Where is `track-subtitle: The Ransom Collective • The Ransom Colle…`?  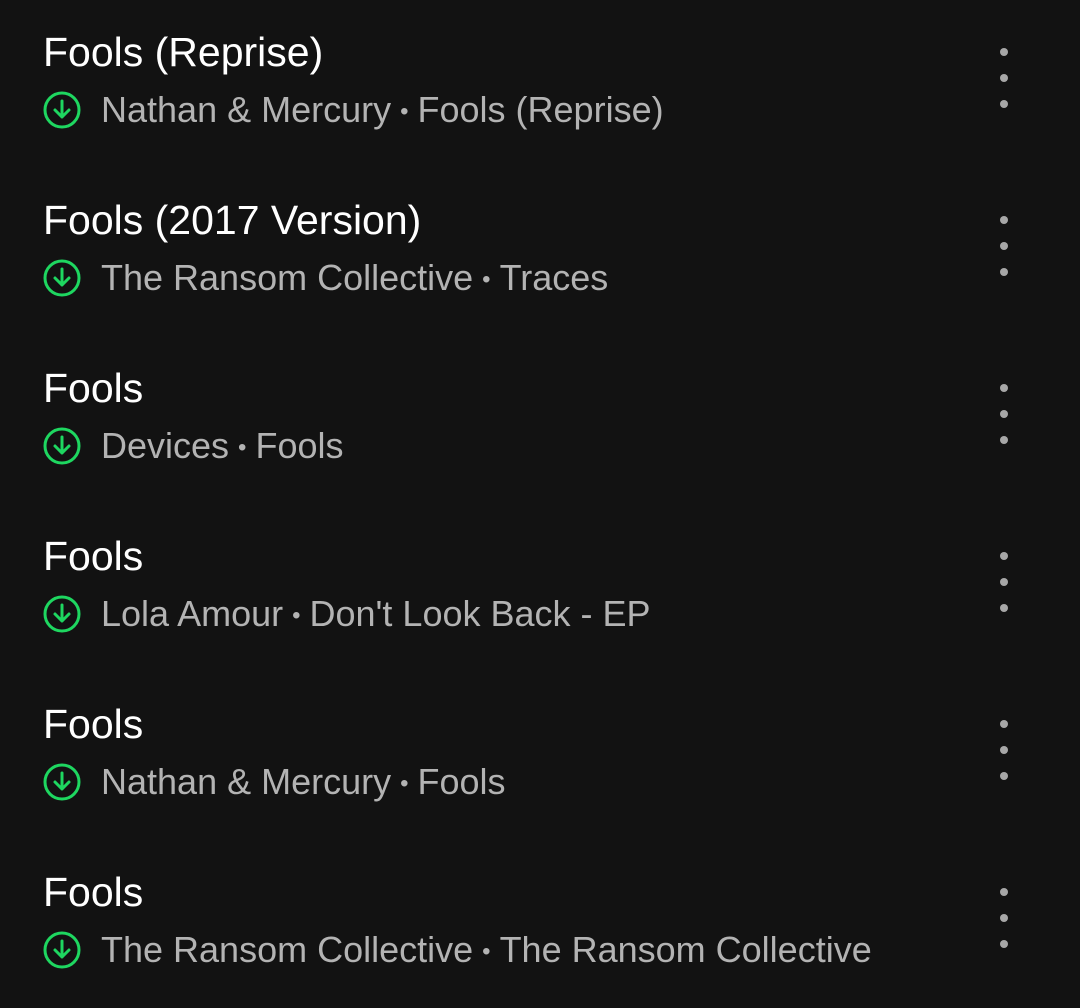 track-subtitle: The Ransom Collective • The Ransom Colle… is located at coordinates (457, 950).